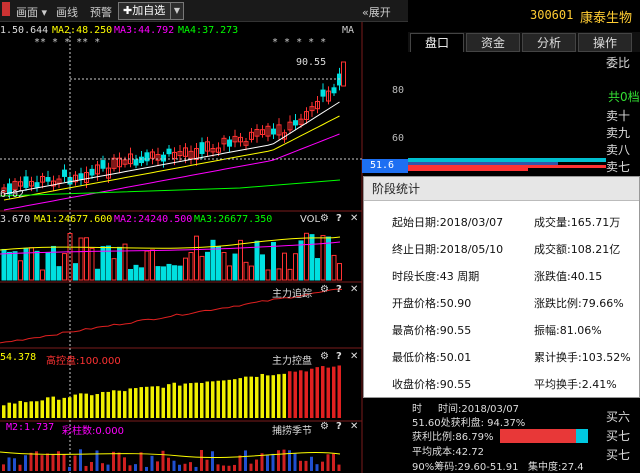  Describe the element at coordinates (6, 9) in the screenshot. I see `grid-icon` at that location.